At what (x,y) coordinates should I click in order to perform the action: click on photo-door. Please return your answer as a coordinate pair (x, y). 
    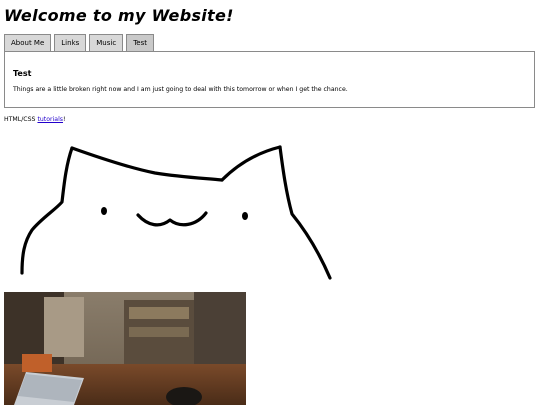
    Looking at the image, I should click on (64, 327).